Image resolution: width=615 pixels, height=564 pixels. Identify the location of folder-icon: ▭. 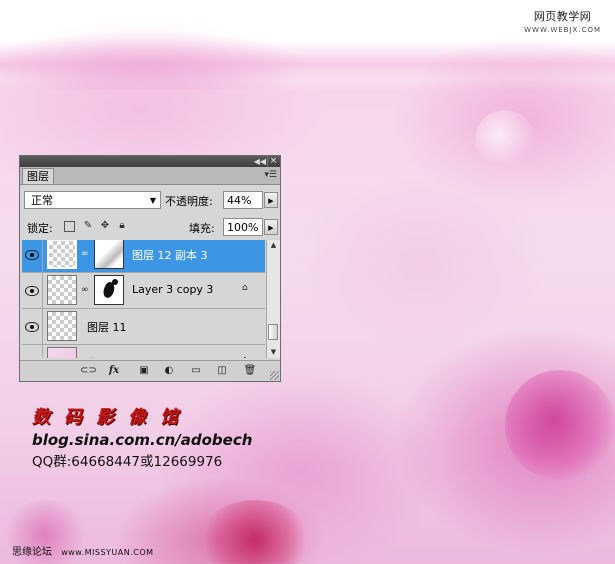
(196, 371).